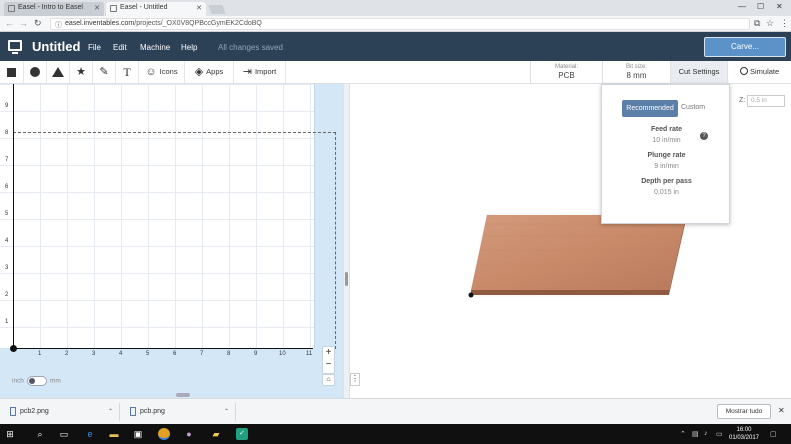 The height and width of the screenshot is (444, 791). I want to click on material-selector: Material: PCB, so click(566, 72).